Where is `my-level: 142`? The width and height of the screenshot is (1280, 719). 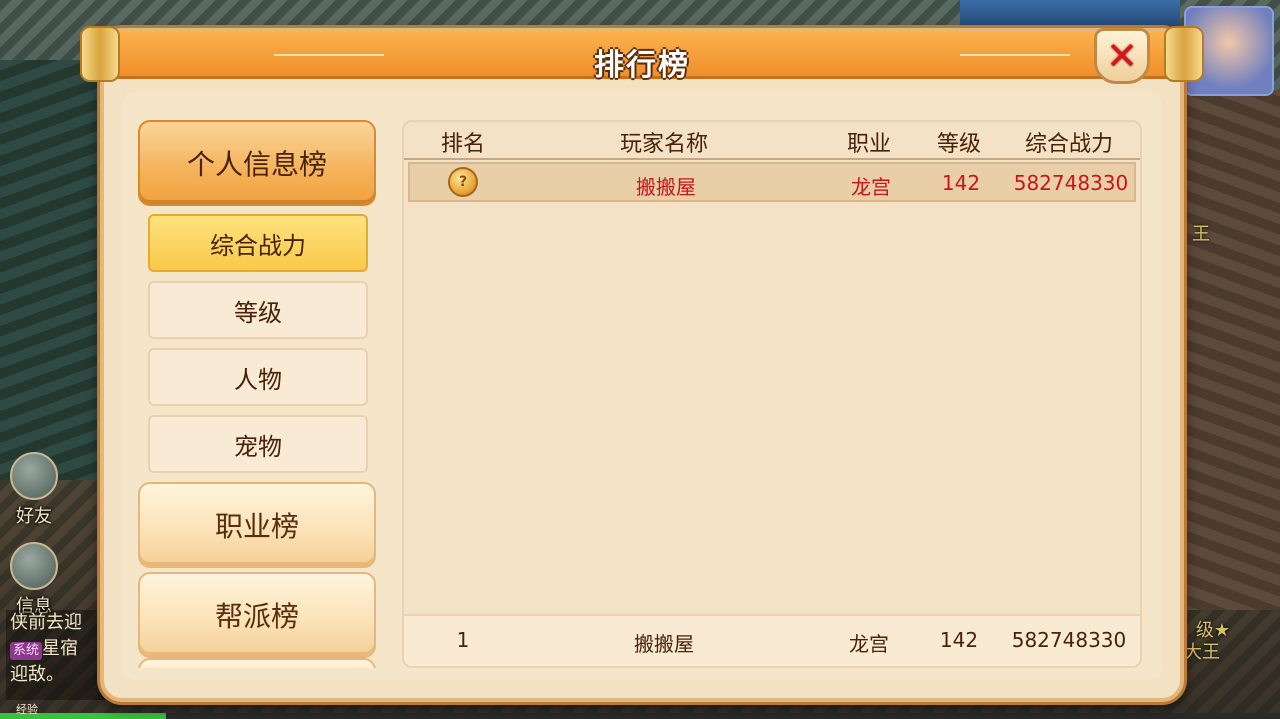 my-level: 142 is located at coordinates (959, 640).